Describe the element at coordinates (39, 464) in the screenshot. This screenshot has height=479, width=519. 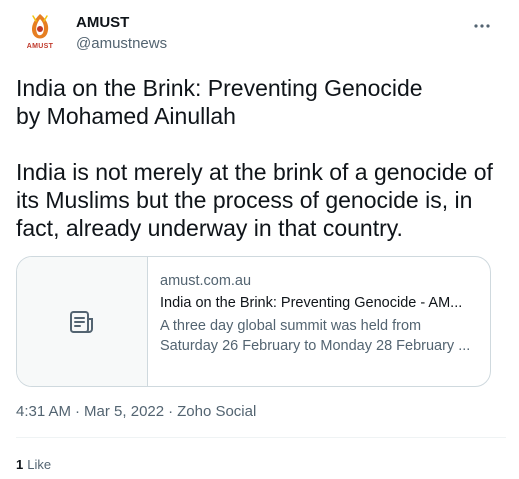
I see `likes-label: Like` at that location.